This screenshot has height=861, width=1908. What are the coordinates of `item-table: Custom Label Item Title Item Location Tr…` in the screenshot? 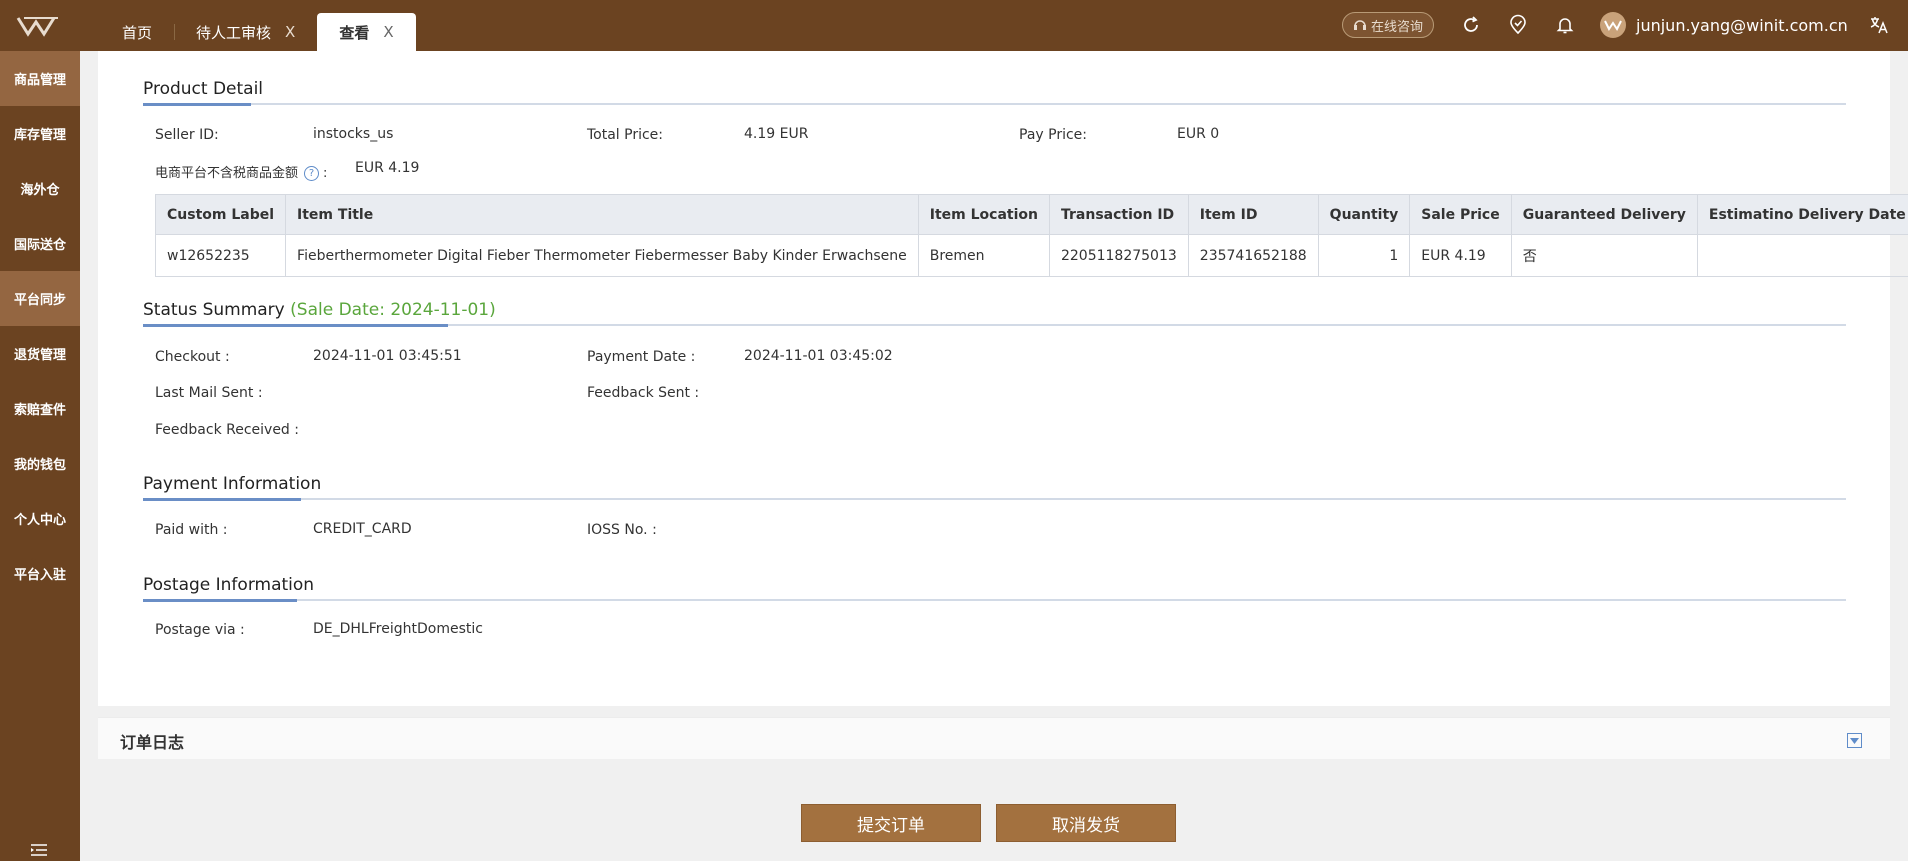 It's located at (1031, 235).